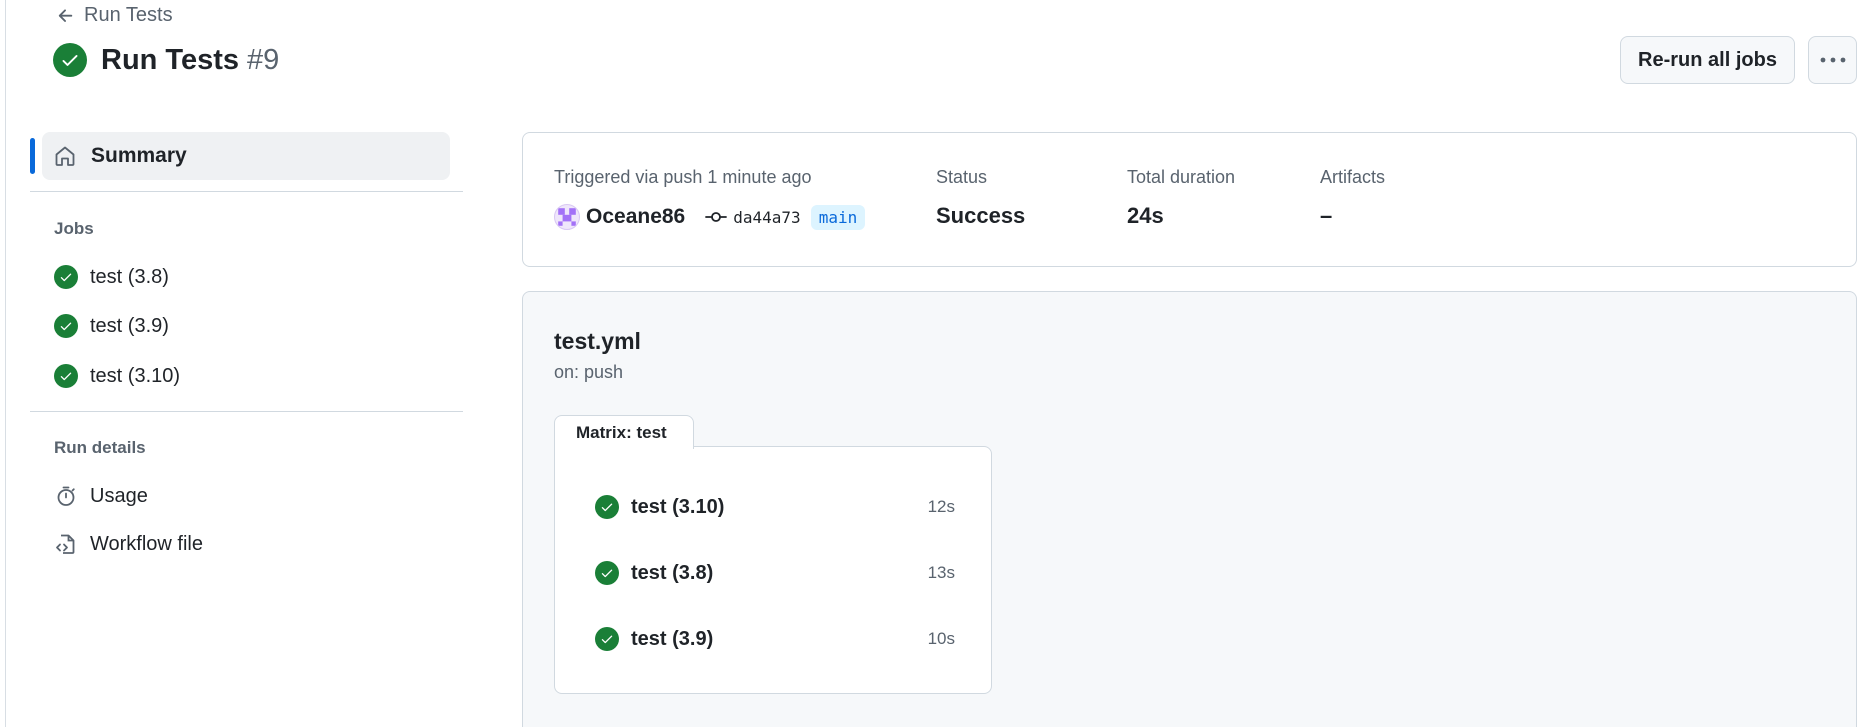 This screenshot has width=1876, height=727. Describe the element at coordinates (597, 341) in the screenshot. I see `workflow-file-name: test.yml` at that location.